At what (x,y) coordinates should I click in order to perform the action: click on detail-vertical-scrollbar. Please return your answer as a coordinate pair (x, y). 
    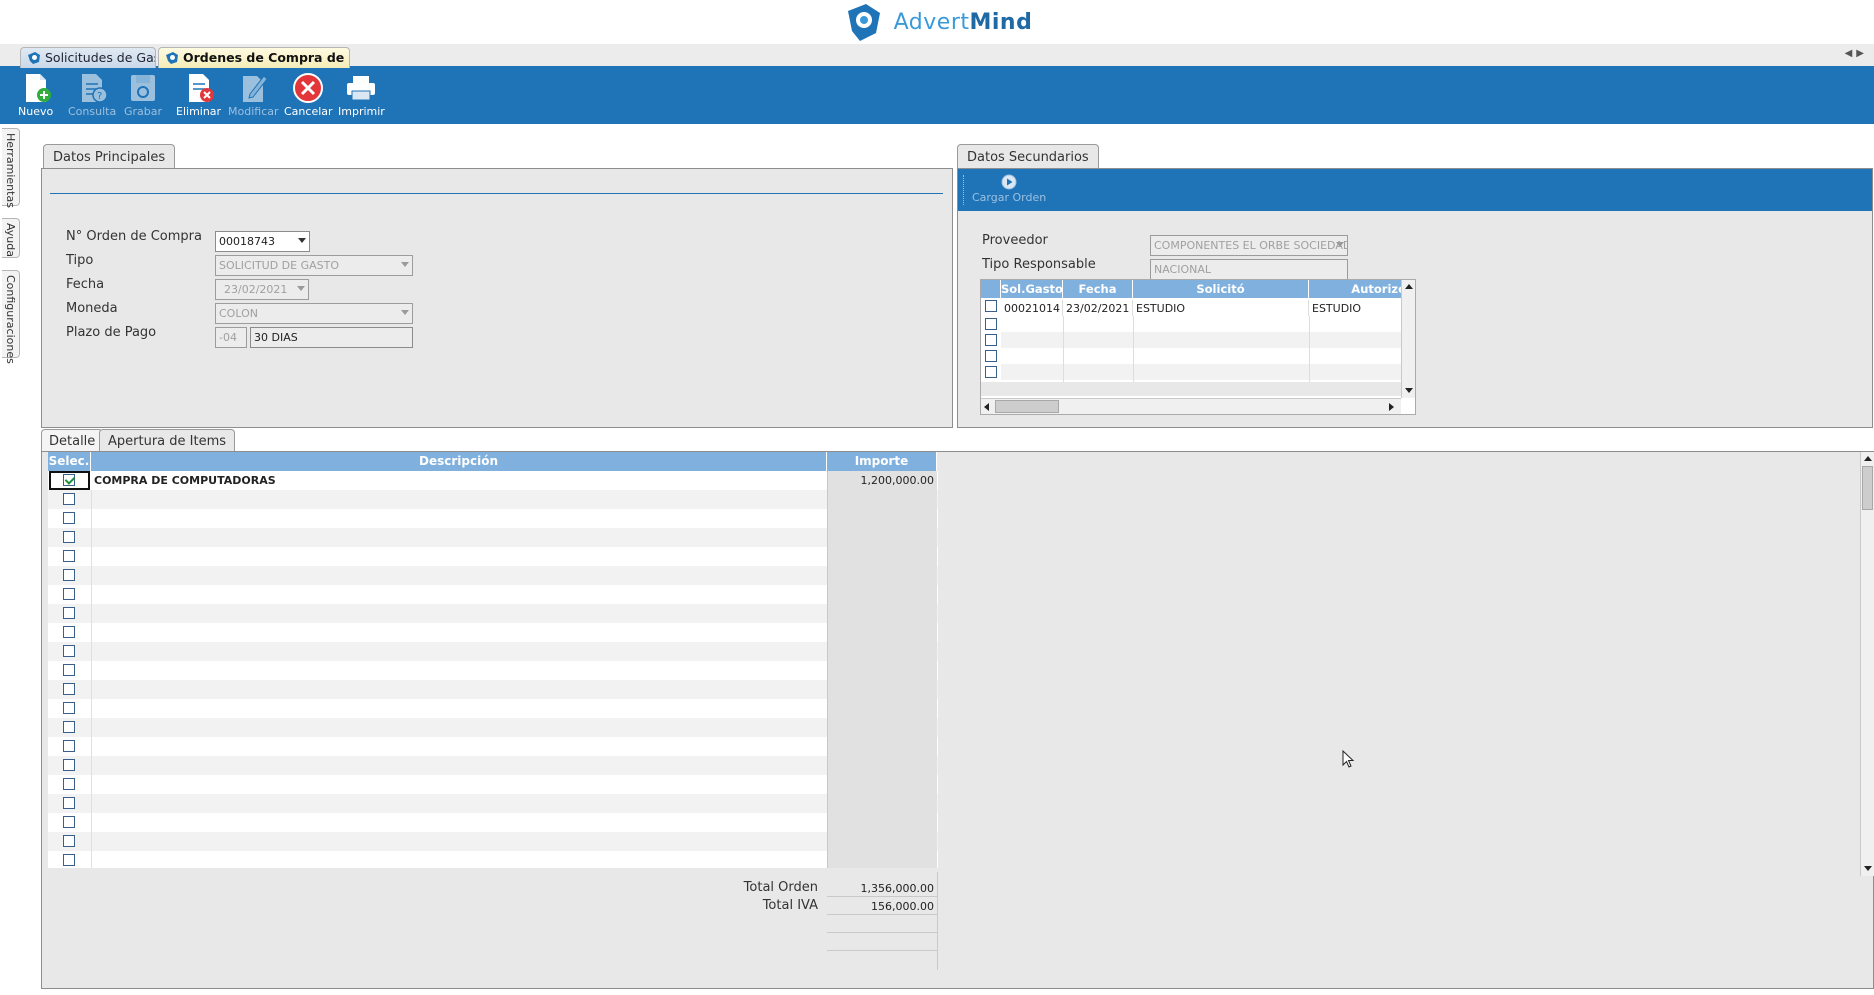
    Looking at the image, I should click on (1867, 664).